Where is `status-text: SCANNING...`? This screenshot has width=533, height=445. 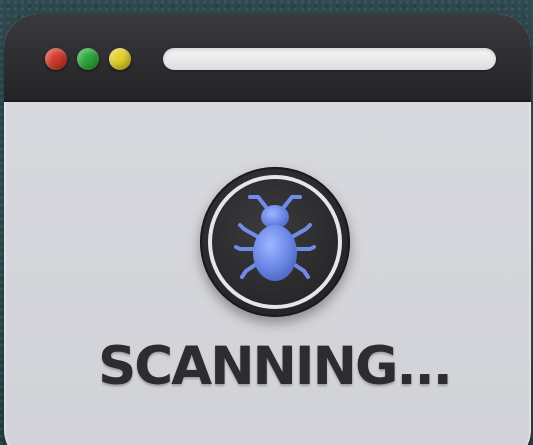
status-text: SCANNING... is located at coordinates (275, 366).